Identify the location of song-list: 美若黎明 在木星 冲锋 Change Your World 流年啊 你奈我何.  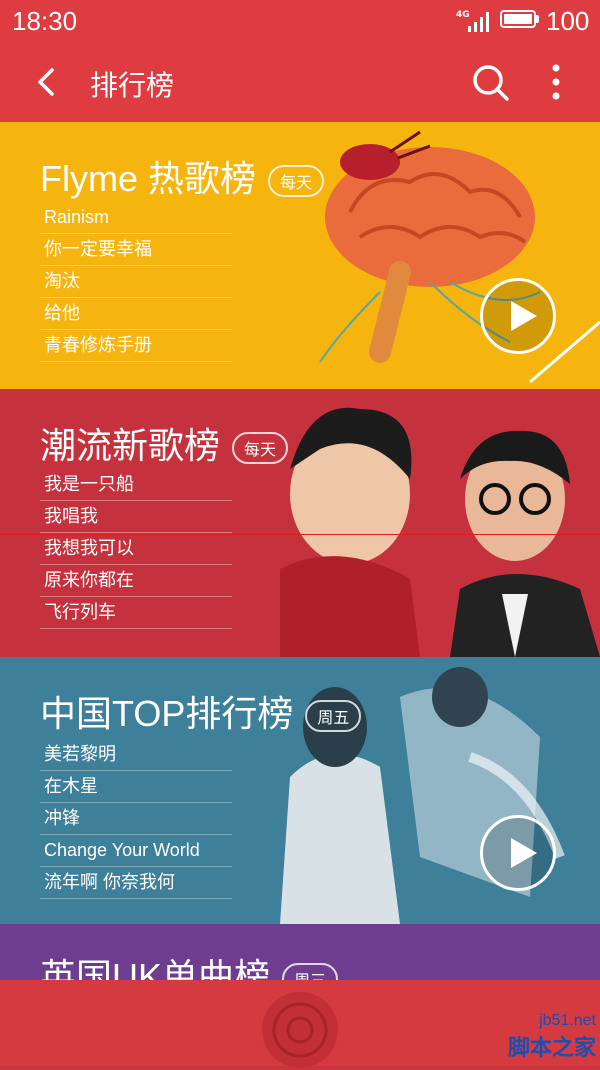
(136, 819).